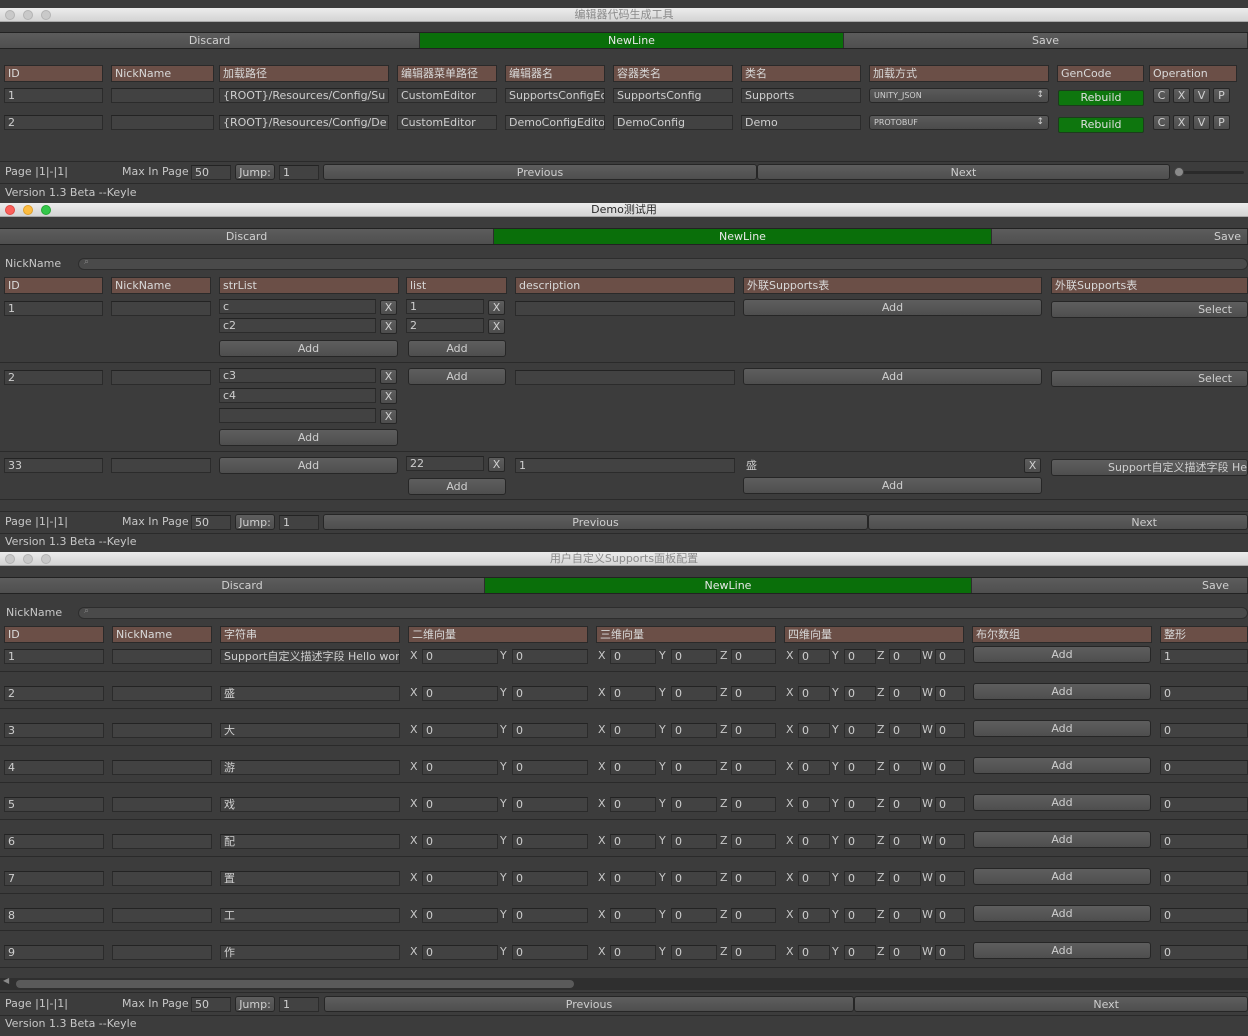 The height and width of the screenshot is (1036, 1248). Describe the element at coordinates (445, 306) in the screenshot. I see `list-item-field: 1` at that location.